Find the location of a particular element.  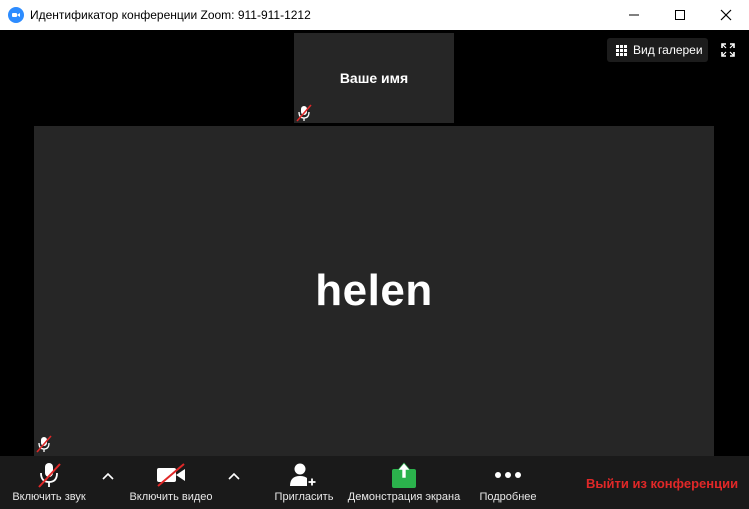

grid-icon is located at coordinates (621, 50).